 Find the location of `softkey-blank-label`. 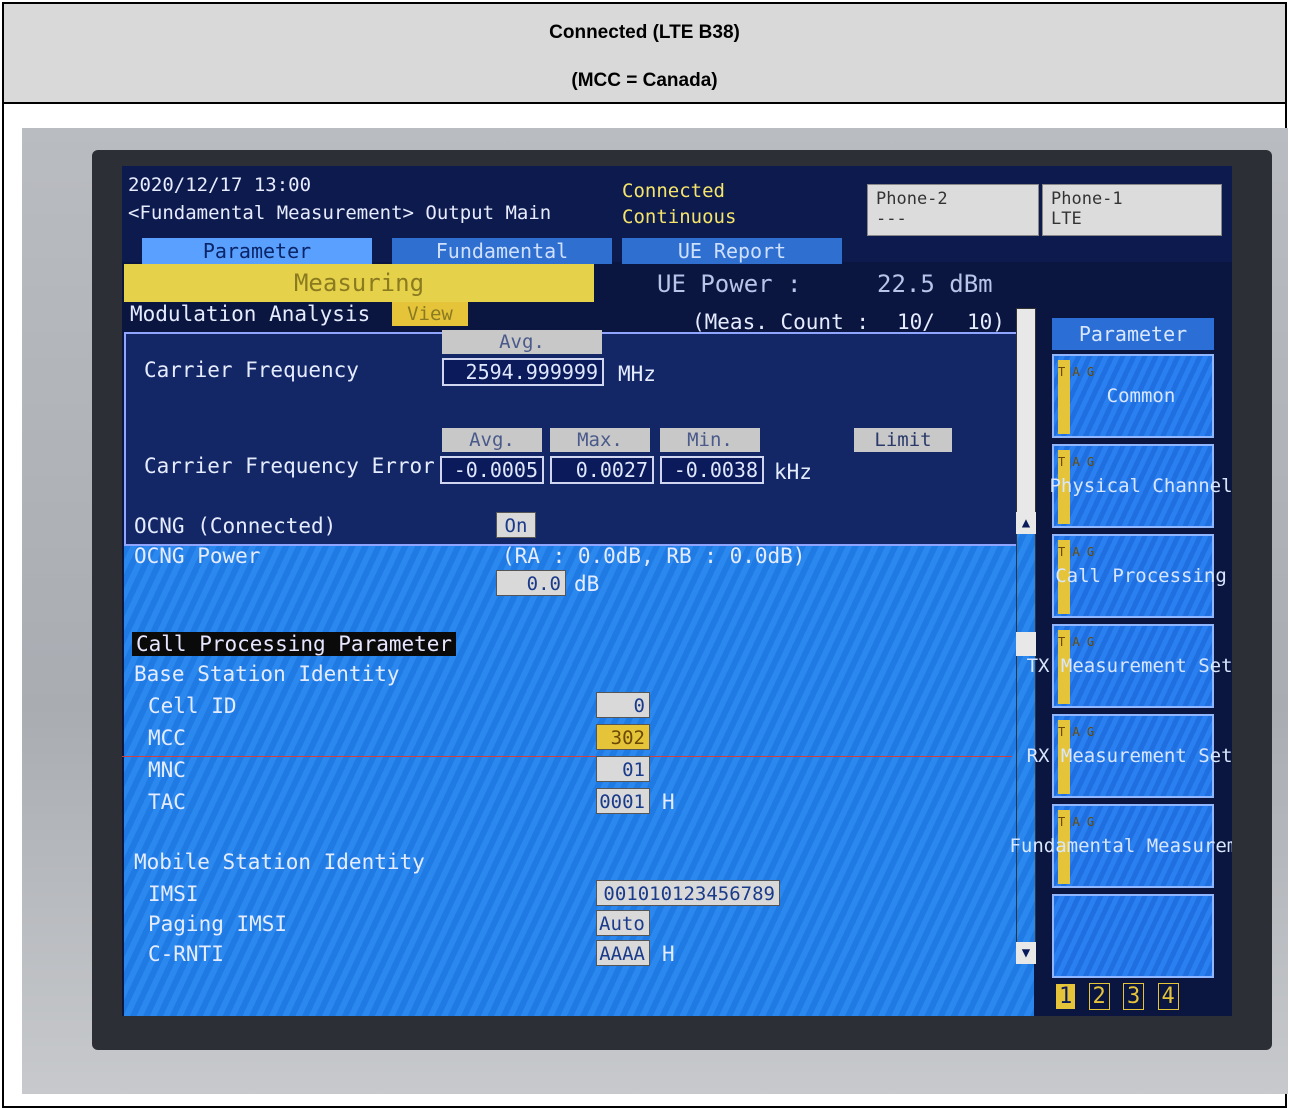

softkey-blank-label is located at coordinates (1141, 936).